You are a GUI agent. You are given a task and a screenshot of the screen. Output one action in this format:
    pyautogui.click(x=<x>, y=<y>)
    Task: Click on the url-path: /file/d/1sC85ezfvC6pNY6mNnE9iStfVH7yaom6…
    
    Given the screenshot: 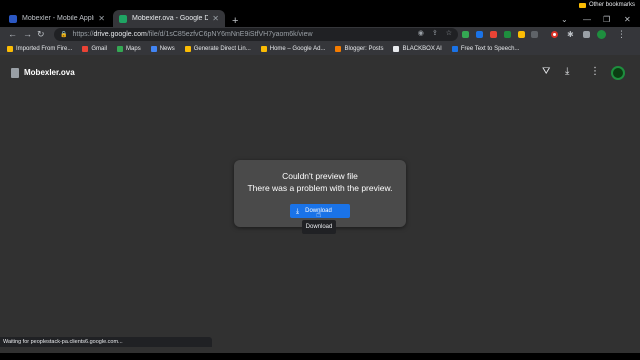 What is the action you would take?
    pyautogui.click(x=229, y=34)
    